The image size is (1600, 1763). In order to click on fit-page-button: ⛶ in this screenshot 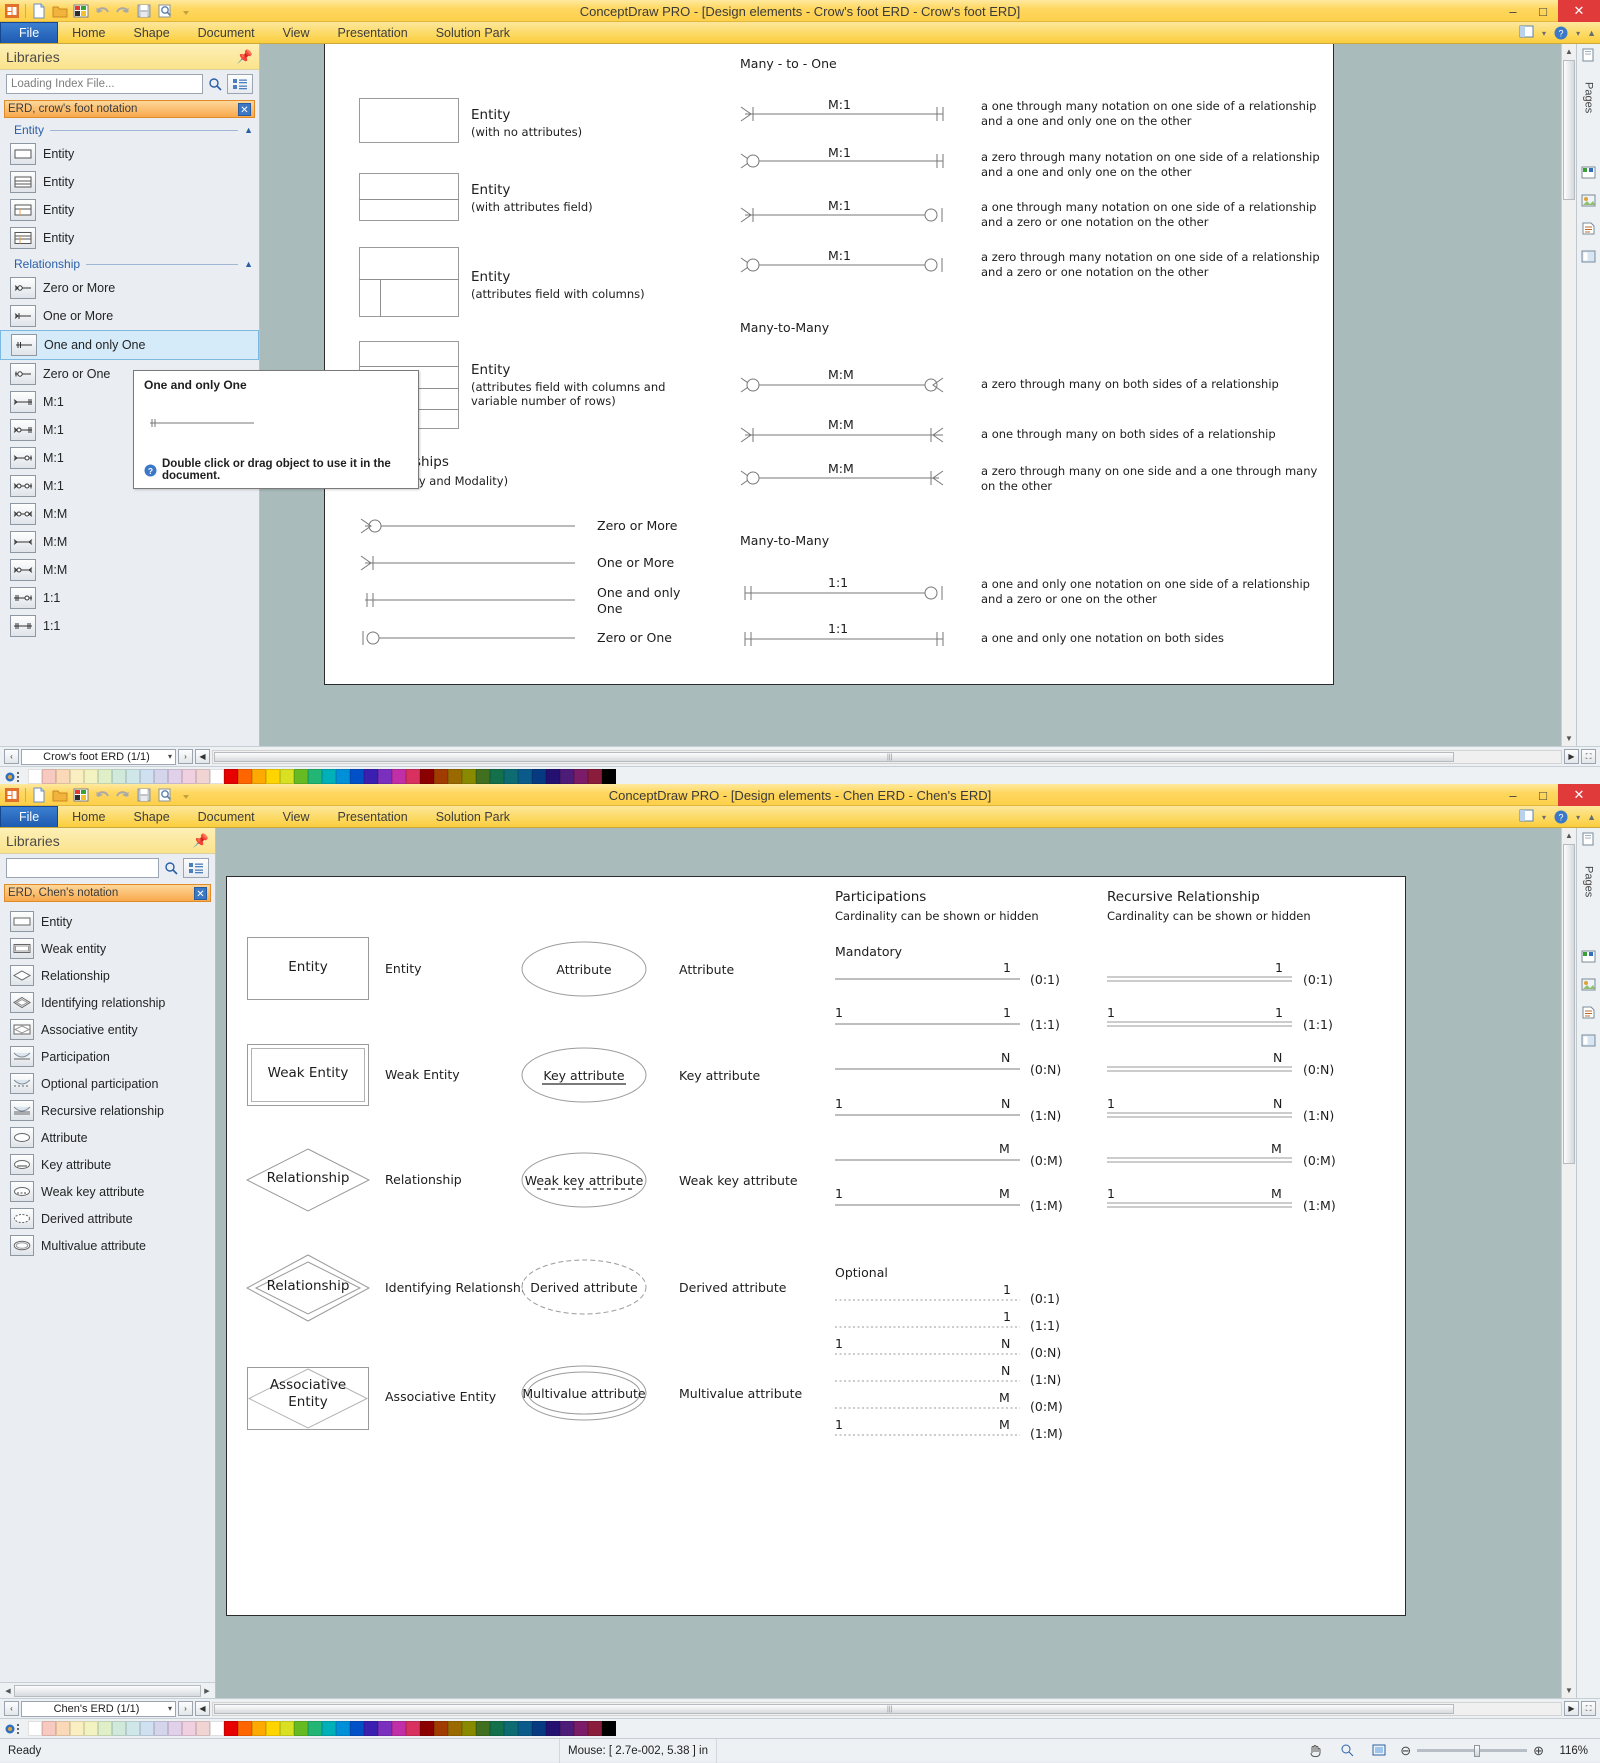, I will do `click(1588, 1708)`.